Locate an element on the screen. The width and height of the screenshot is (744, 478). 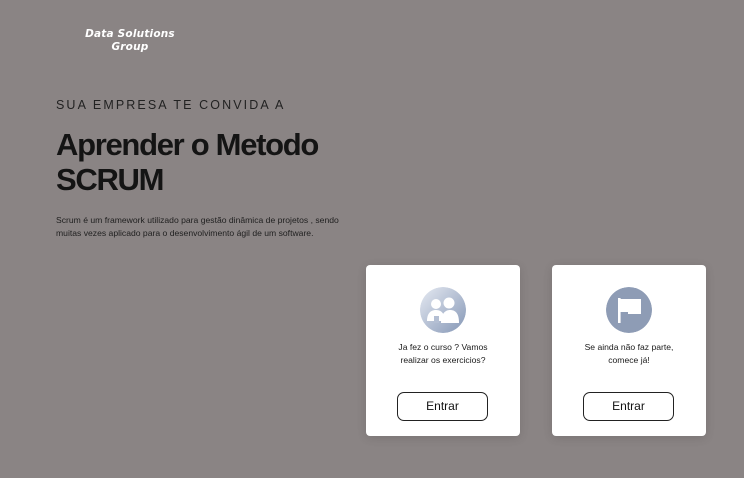
flag-icon is located at coordinates (629, 310).